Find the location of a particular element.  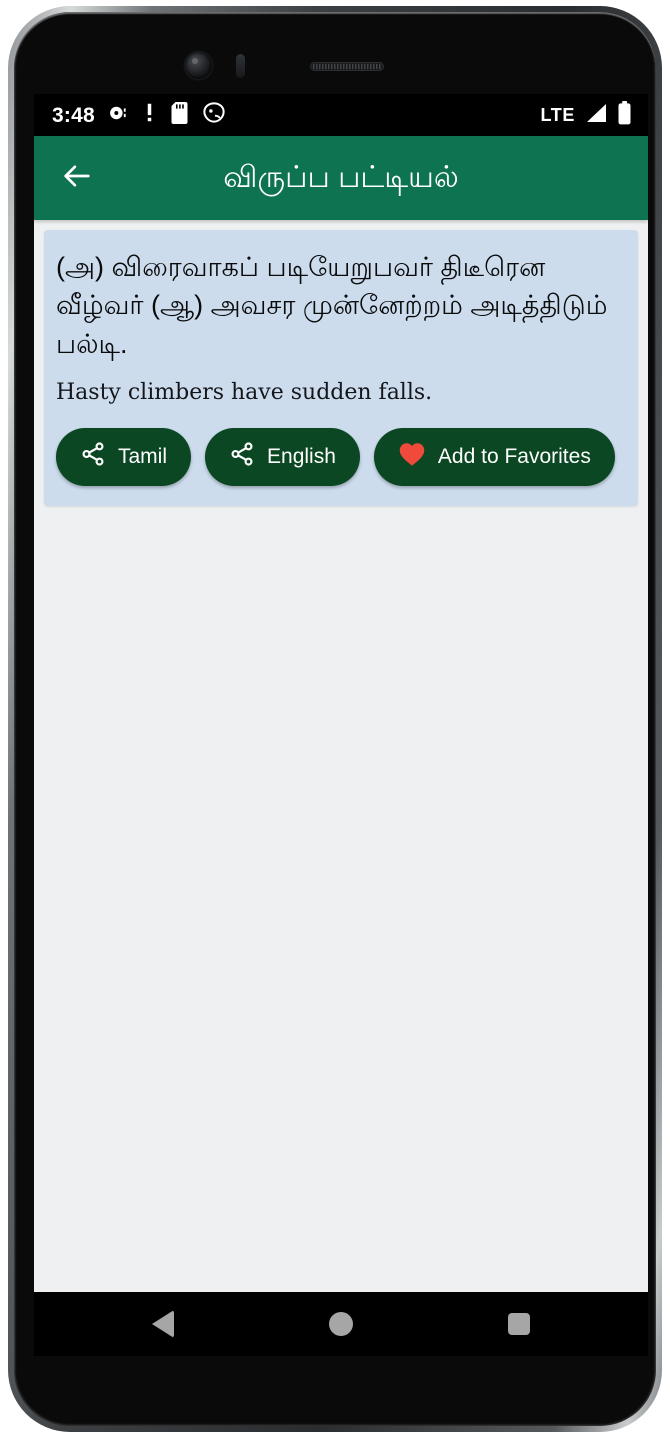

add-to-favorites-label: Add to Favorites is located at coordinates (514, 456).